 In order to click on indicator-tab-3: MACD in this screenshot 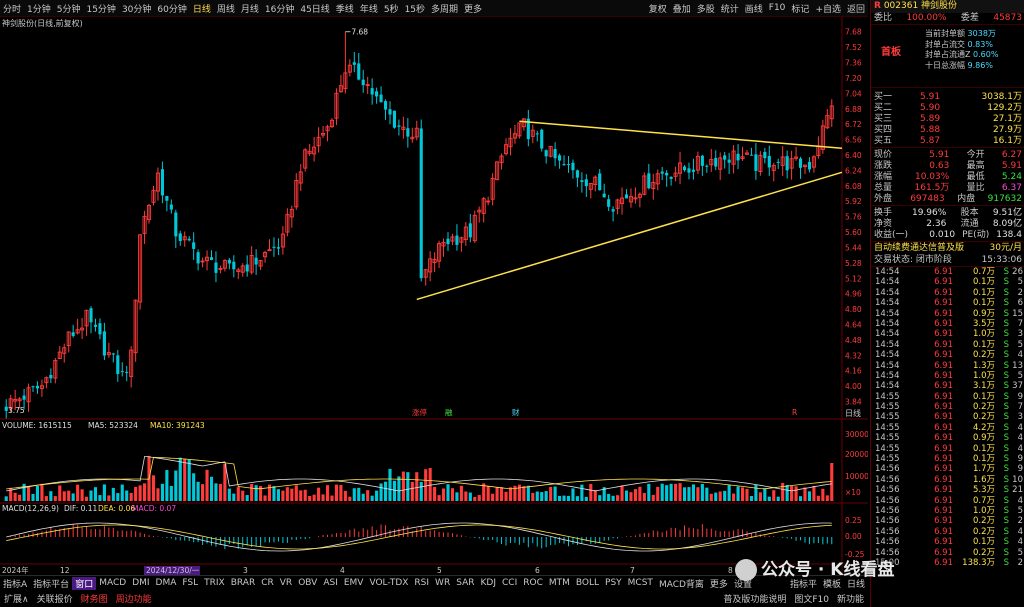, I will do `click(112, 583)`.